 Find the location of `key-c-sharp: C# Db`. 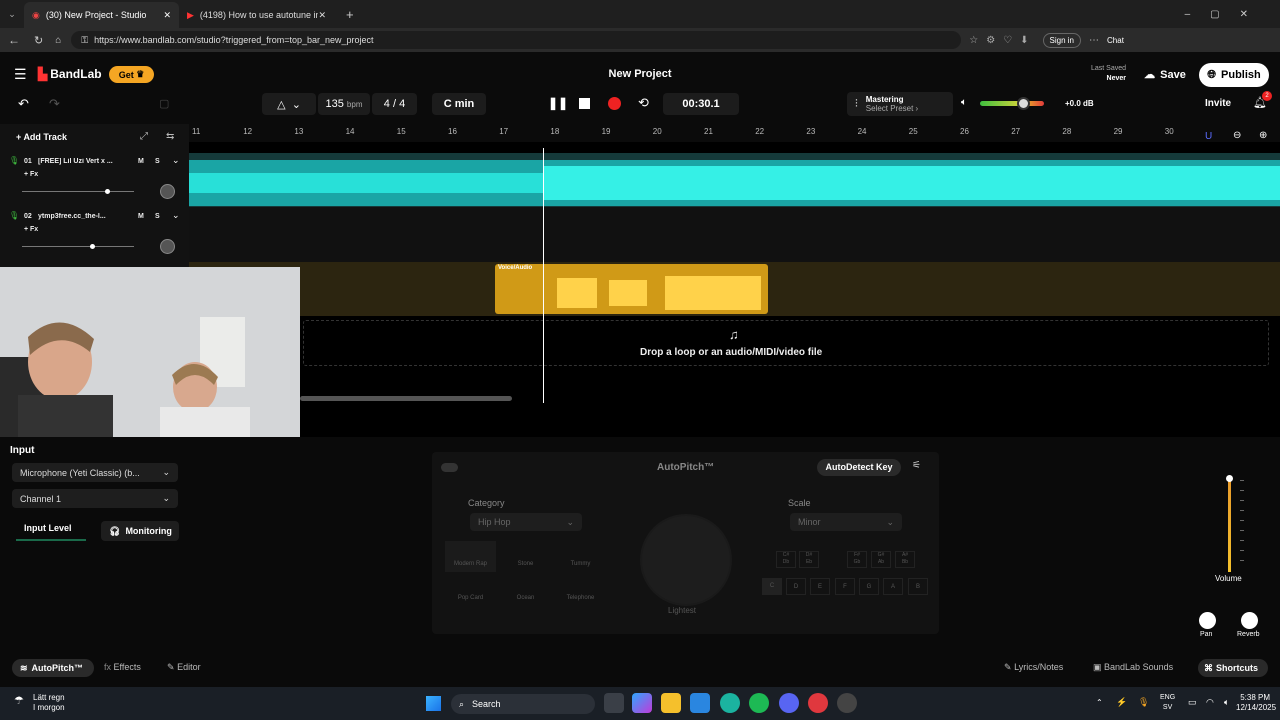

key-c-sharp: C# Db is located at coordinates (786, 559).